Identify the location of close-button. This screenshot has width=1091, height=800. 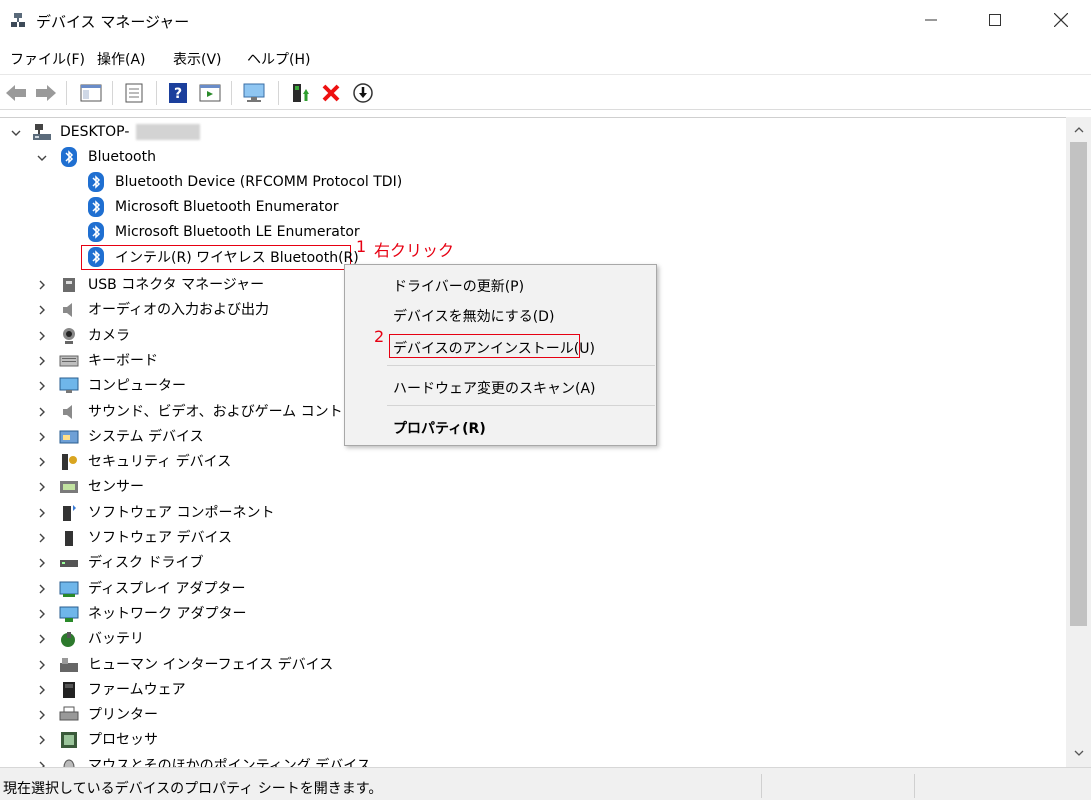
(1061, 20).